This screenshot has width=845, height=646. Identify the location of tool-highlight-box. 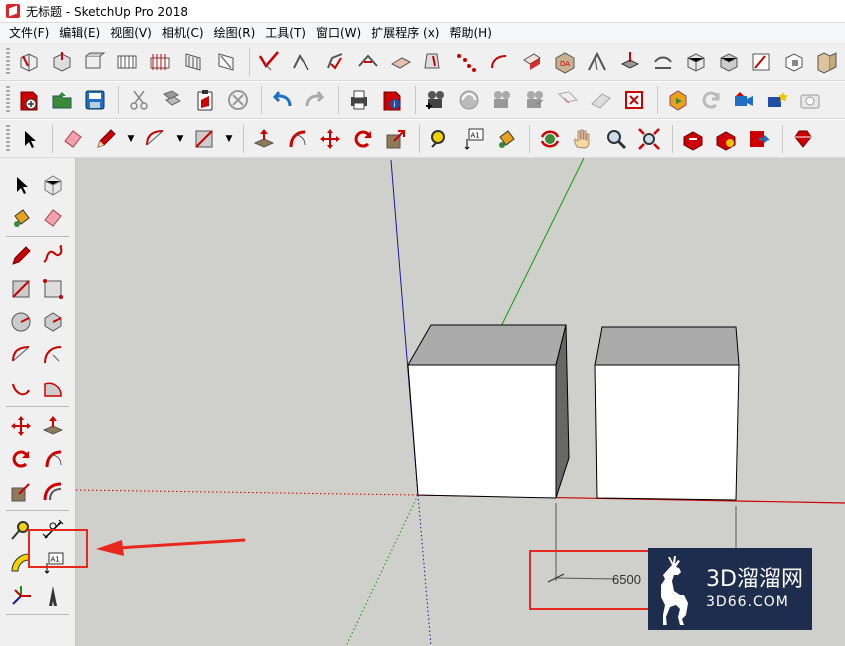
(58, 548).